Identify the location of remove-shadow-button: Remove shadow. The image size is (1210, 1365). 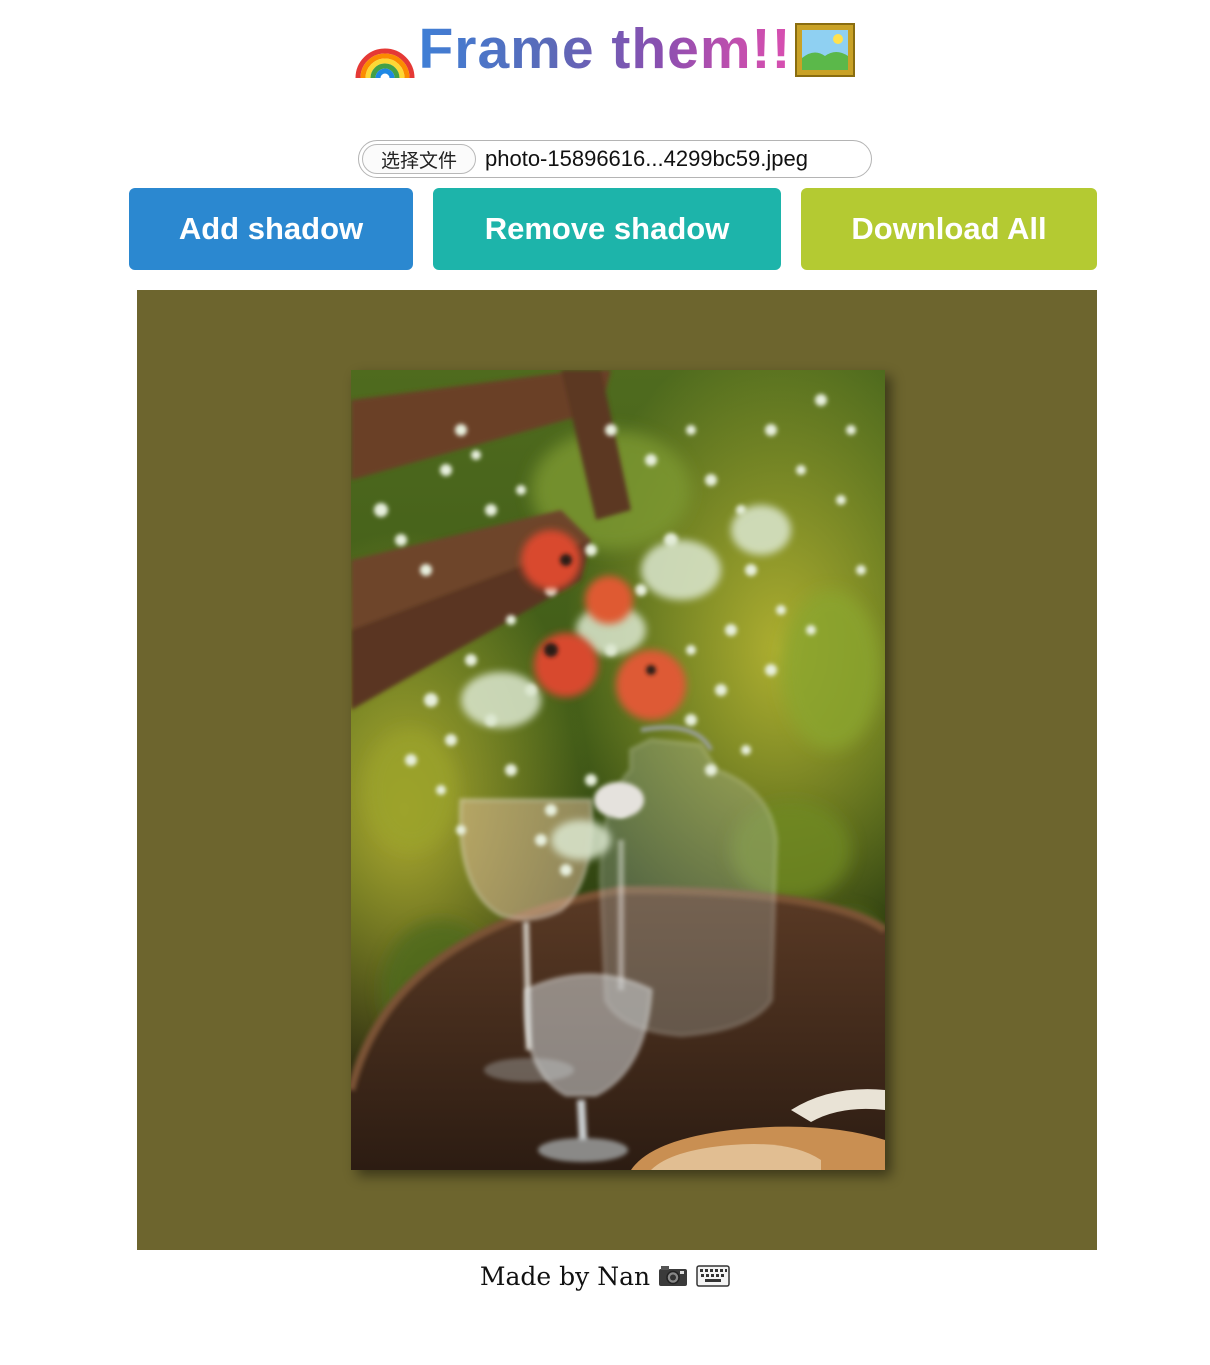
(607, 229).